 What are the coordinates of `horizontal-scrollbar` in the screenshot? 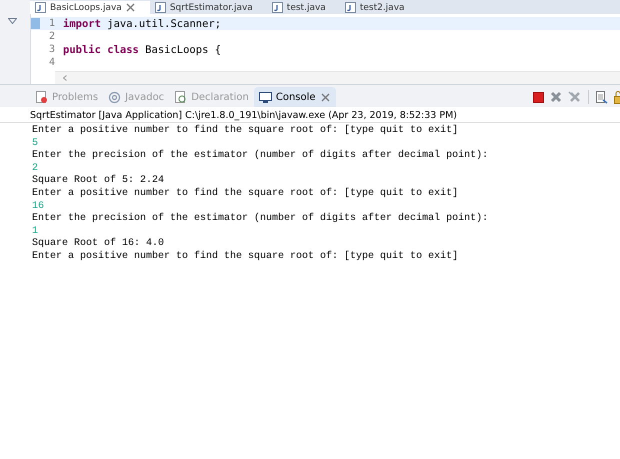 It's located at (337, 77).